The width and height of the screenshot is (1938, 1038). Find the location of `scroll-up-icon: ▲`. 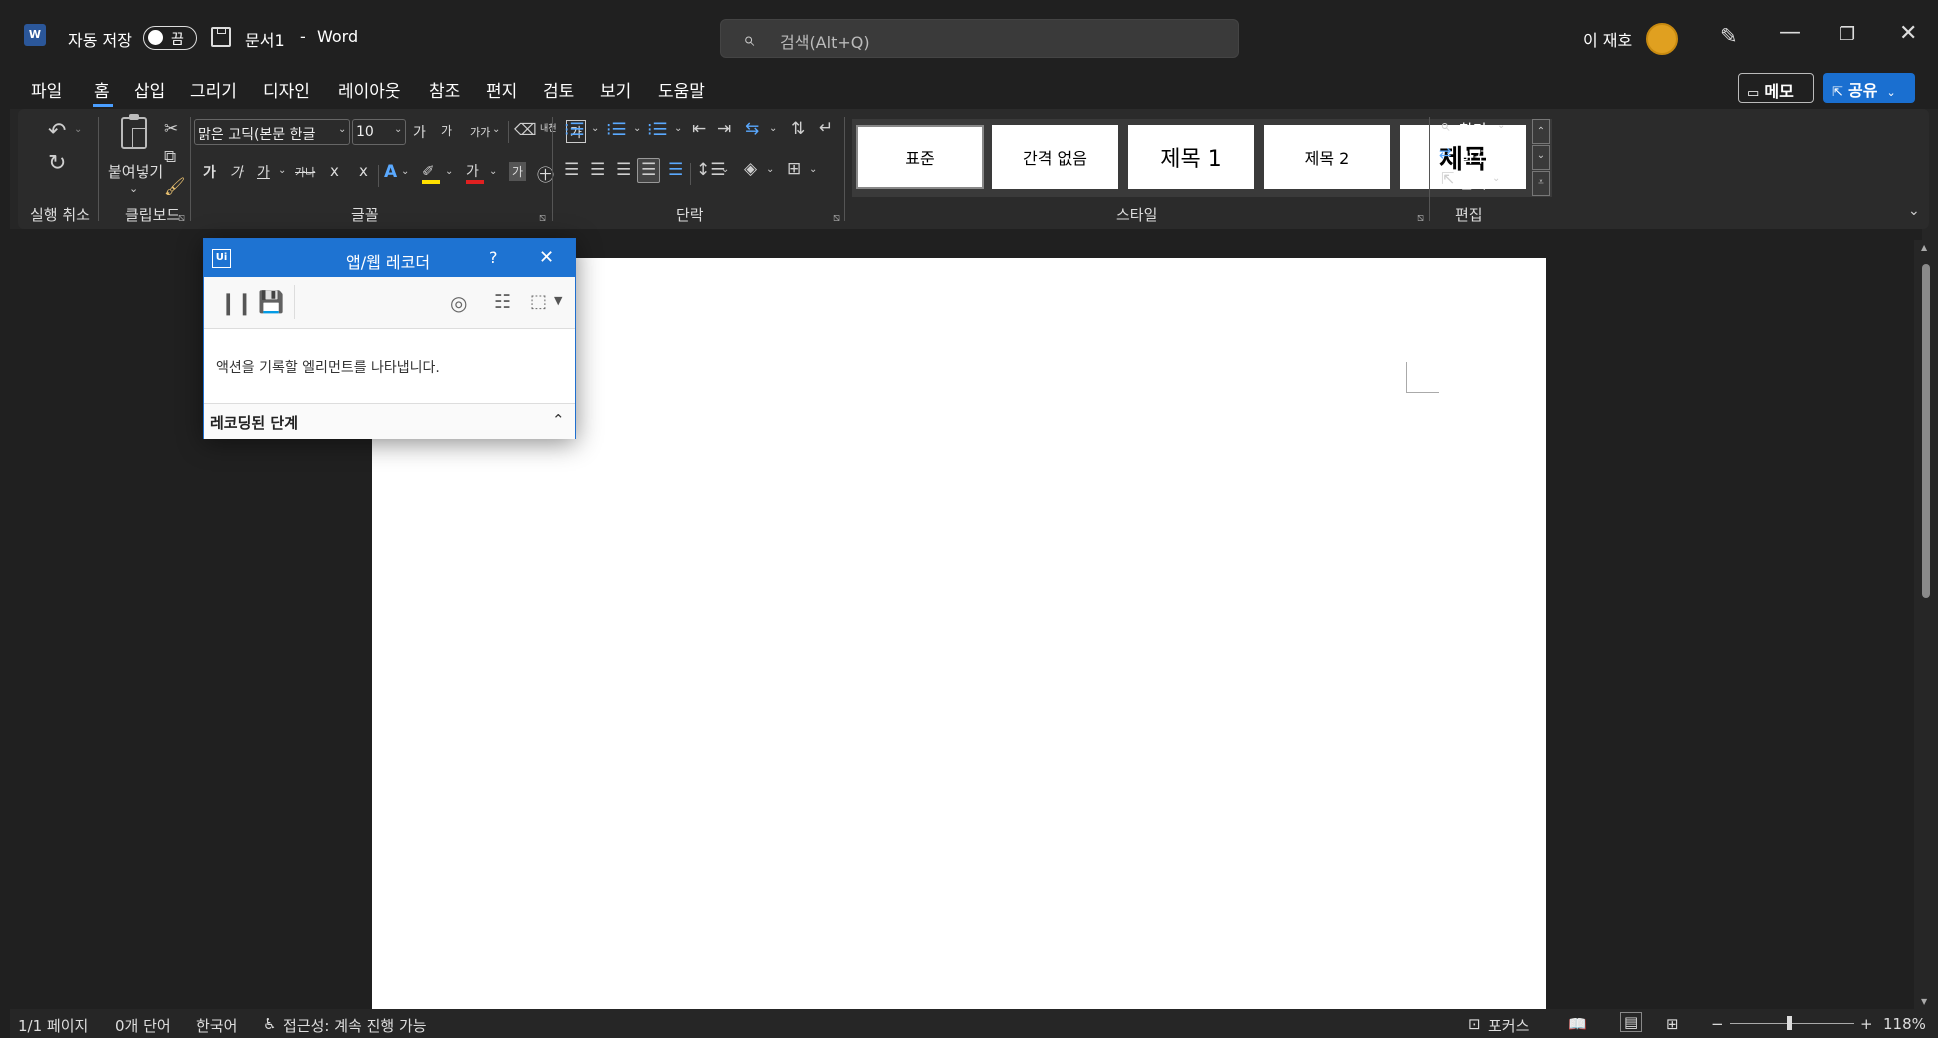

scroll-up-icon: ▲ is located at coordinates (1924, 247).